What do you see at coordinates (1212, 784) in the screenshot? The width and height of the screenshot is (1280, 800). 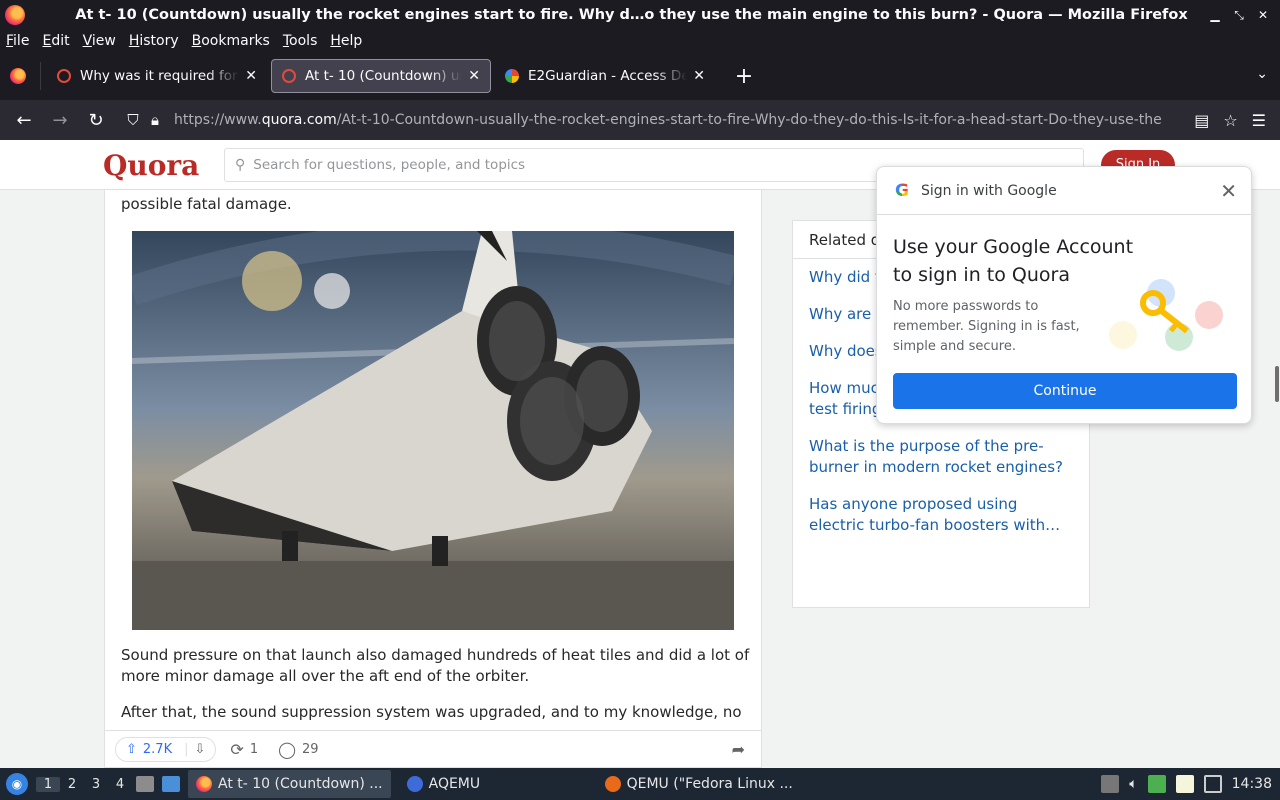 I see `network-icon` at bounding box center [1212, 784].